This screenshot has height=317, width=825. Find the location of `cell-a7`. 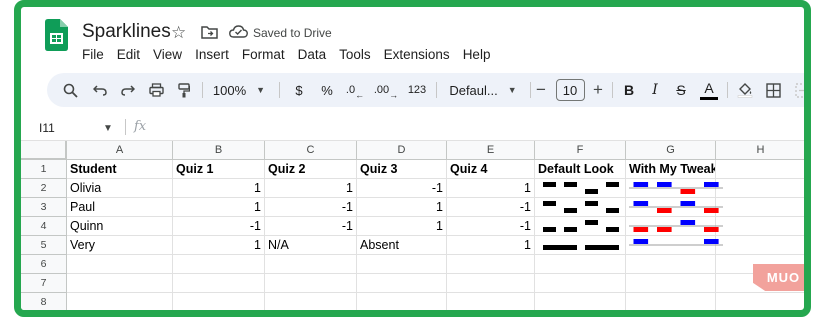

cell-a7 is located at coordinates (120, 283).